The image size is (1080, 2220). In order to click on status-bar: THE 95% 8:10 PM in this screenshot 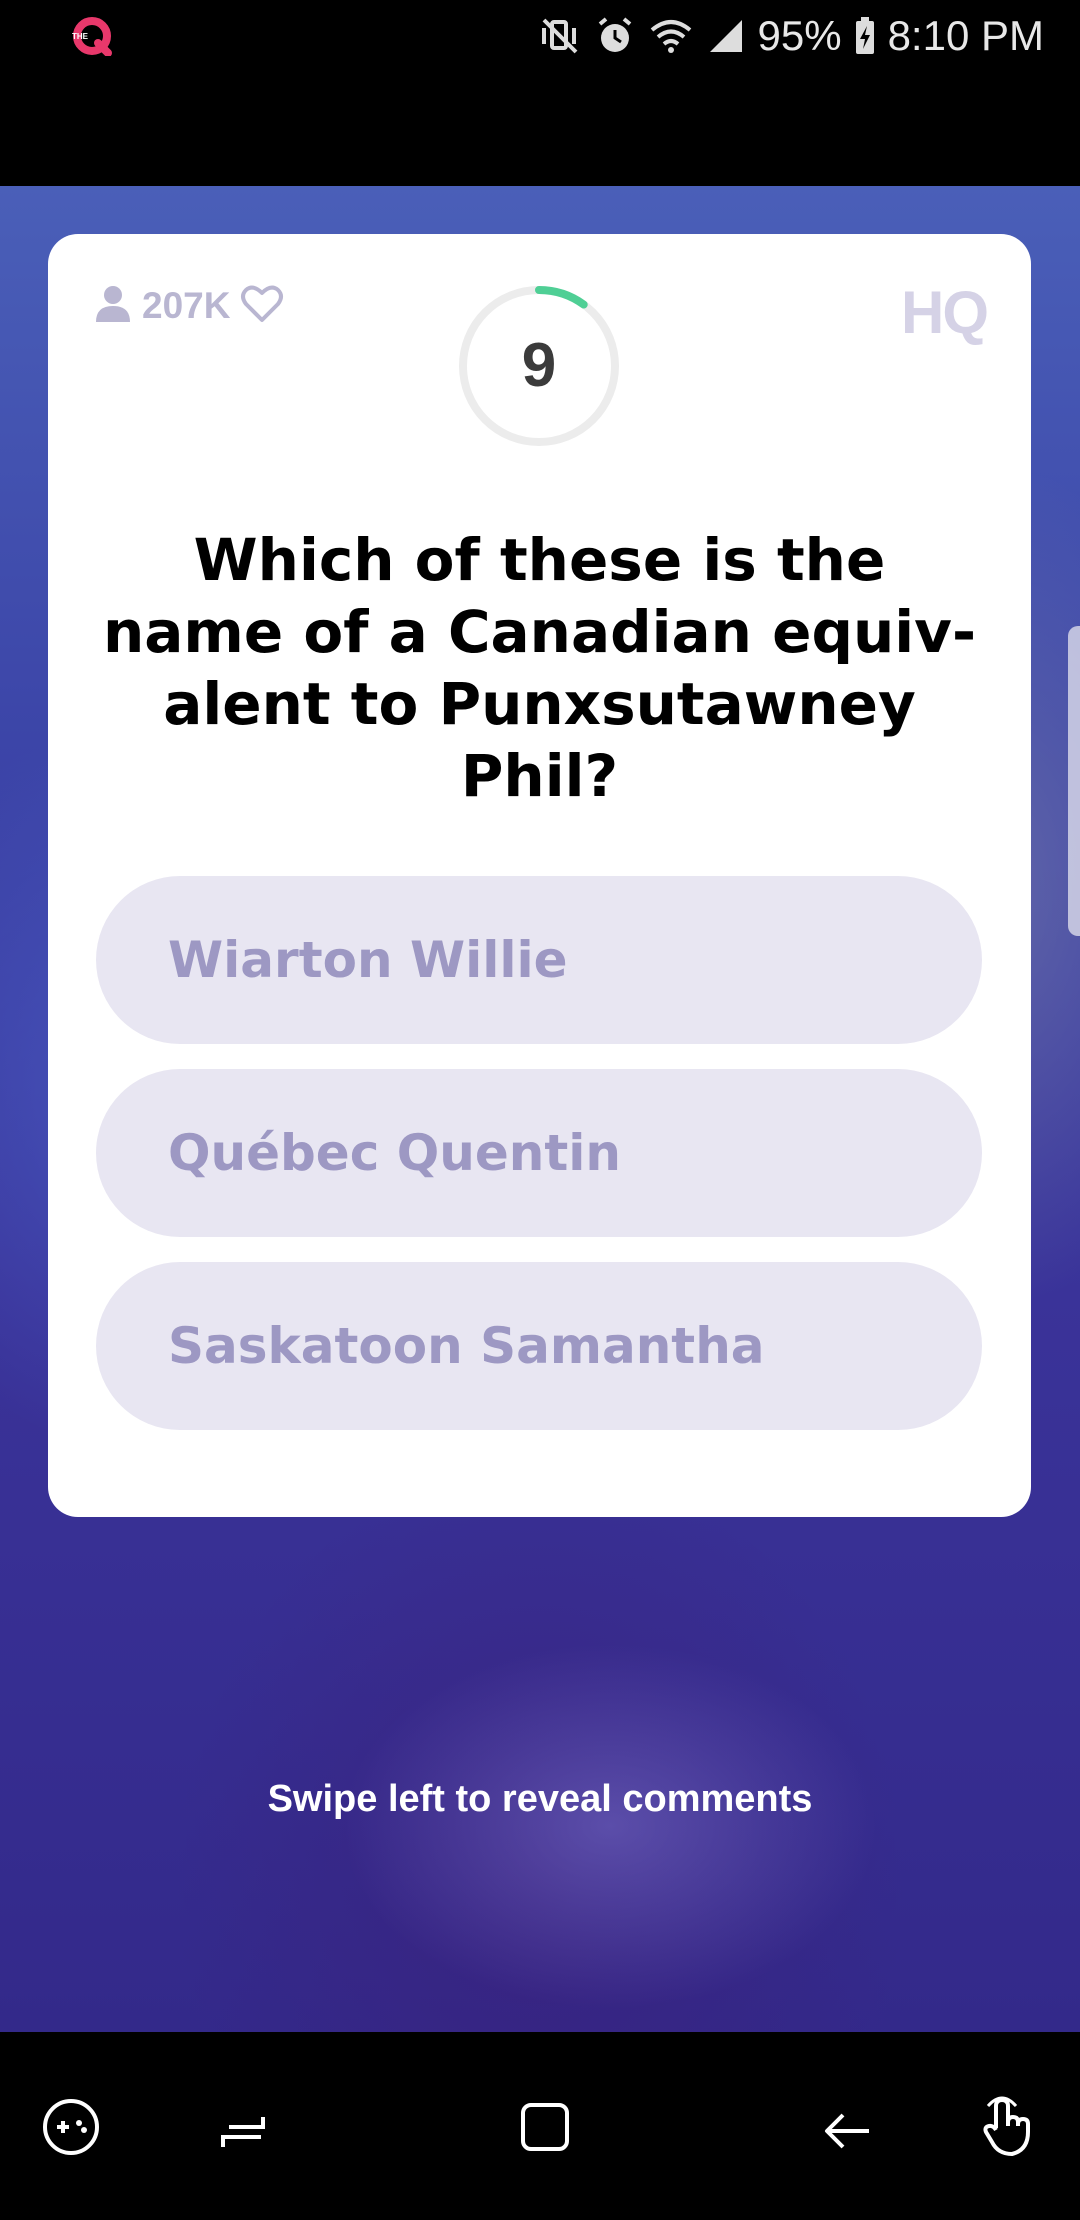, I will do `click(540, 36)`.